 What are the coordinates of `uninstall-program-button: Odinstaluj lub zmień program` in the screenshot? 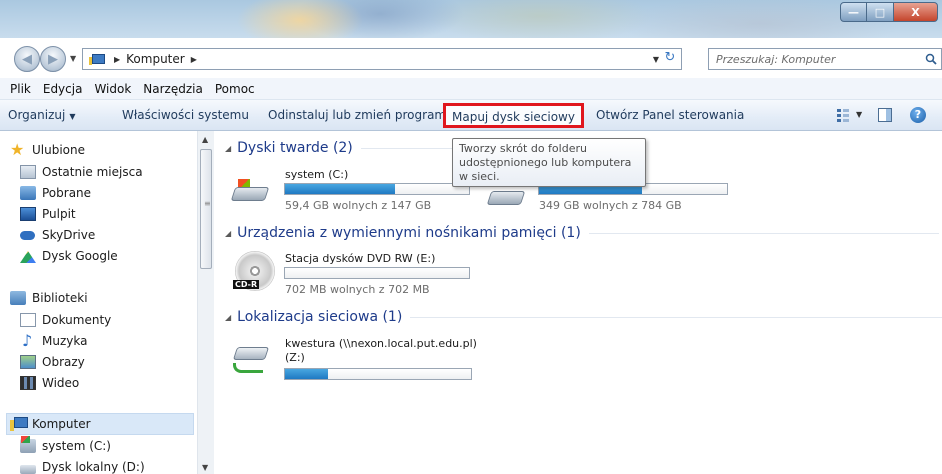 It's located at (357, 115).